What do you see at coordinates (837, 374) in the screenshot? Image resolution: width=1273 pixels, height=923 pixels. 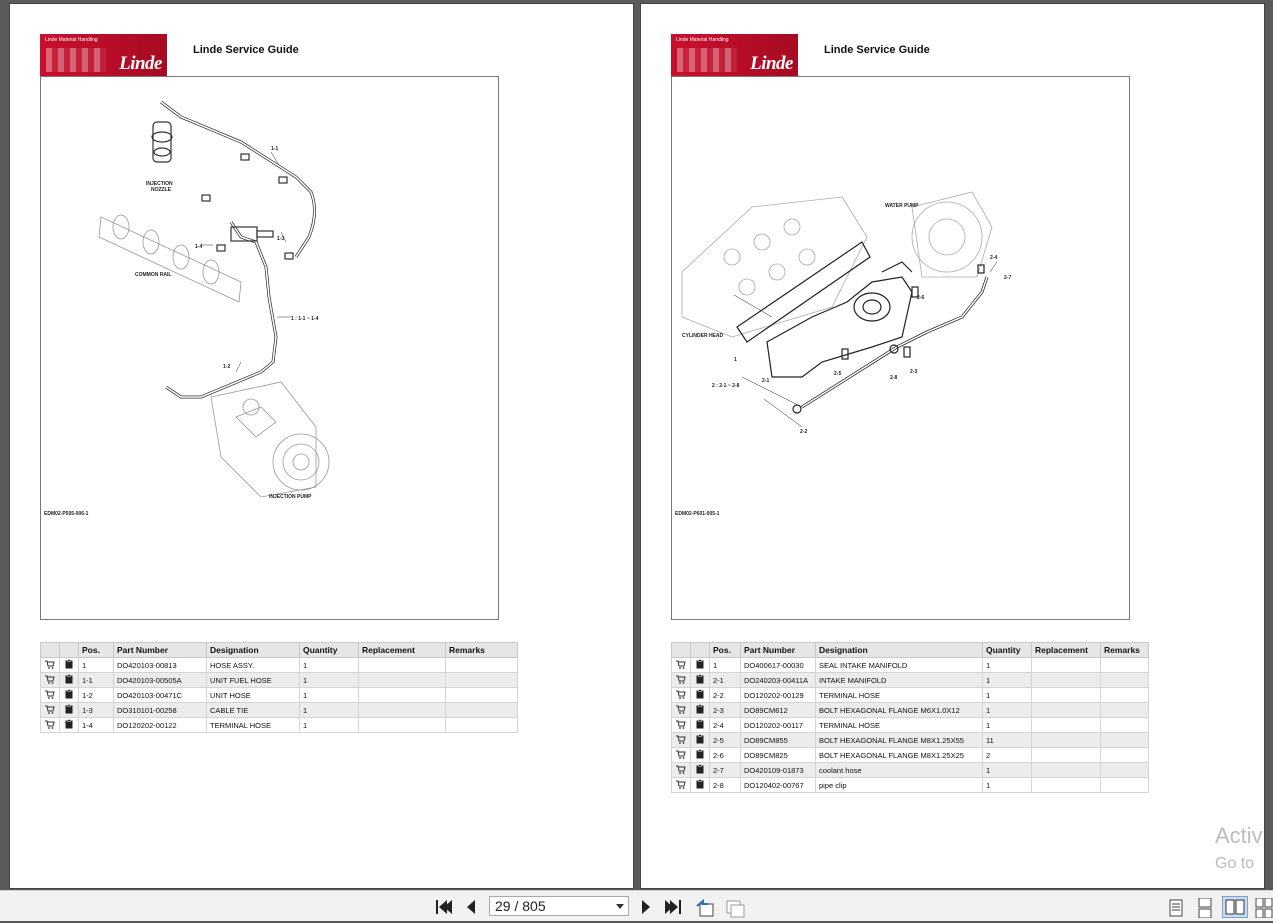 I see `callout-2-5: 2-5` at bounding box center [837, 374].